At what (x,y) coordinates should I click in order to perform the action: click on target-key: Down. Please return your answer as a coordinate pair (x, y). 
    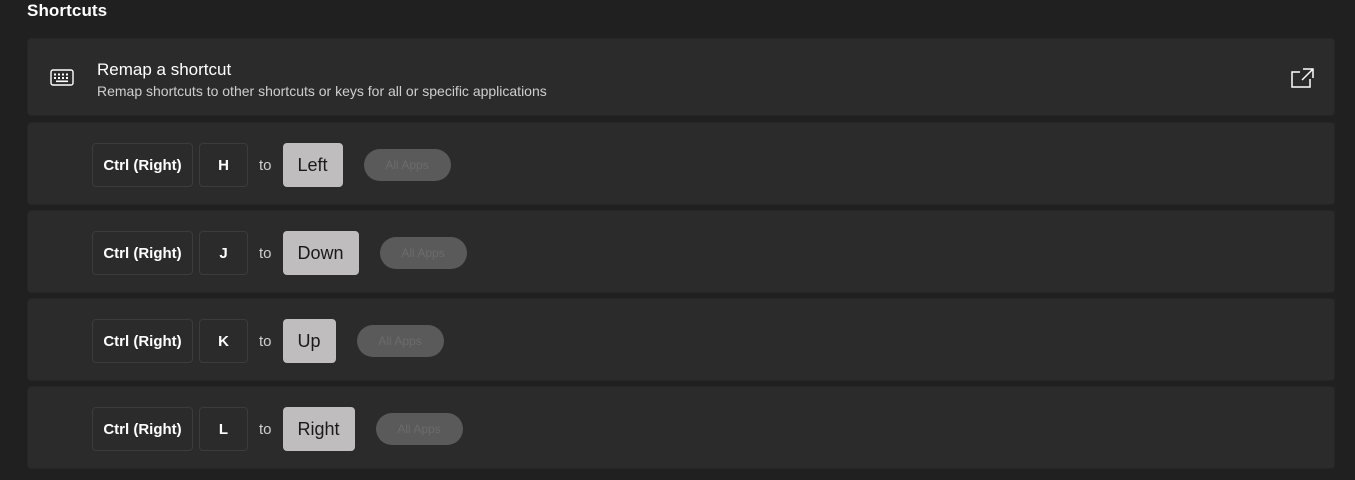
    Looking at the image, I should click on (320, 253).